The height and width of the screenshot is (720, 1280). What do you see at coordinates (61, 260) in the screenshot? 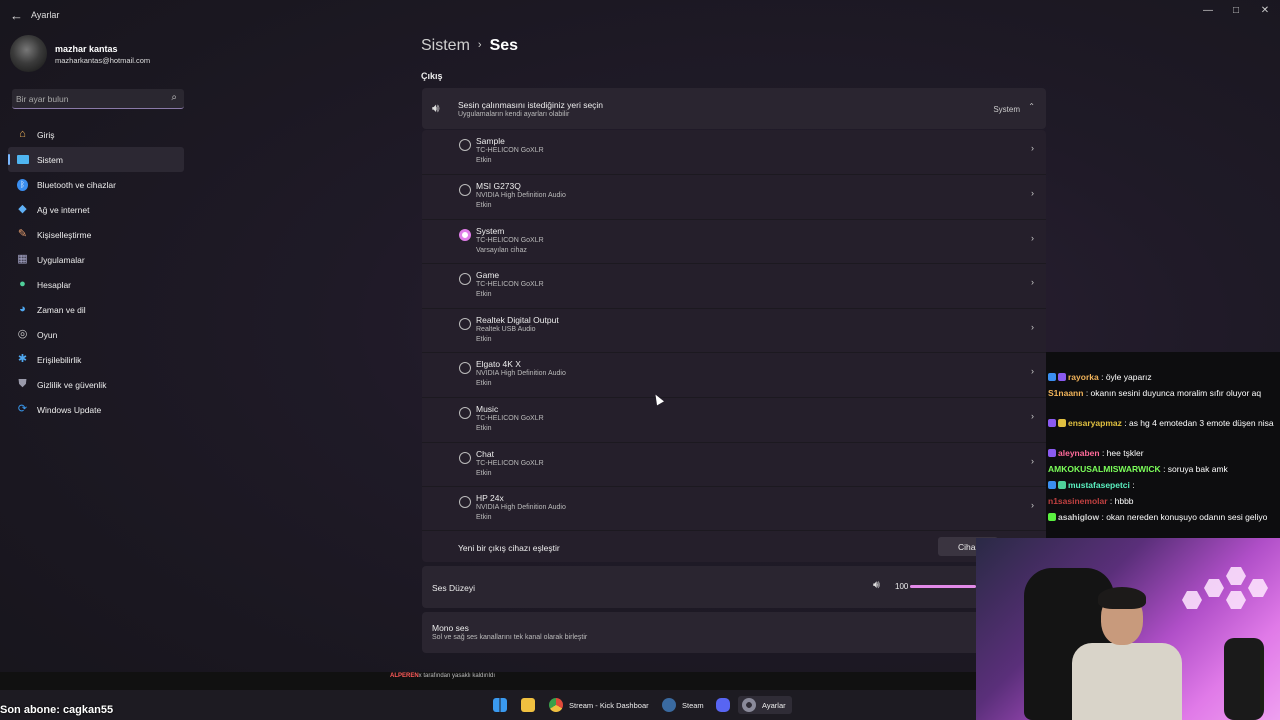
I see `sidebar-item-label: Uygulamalar` at bounding box center [61, 260].